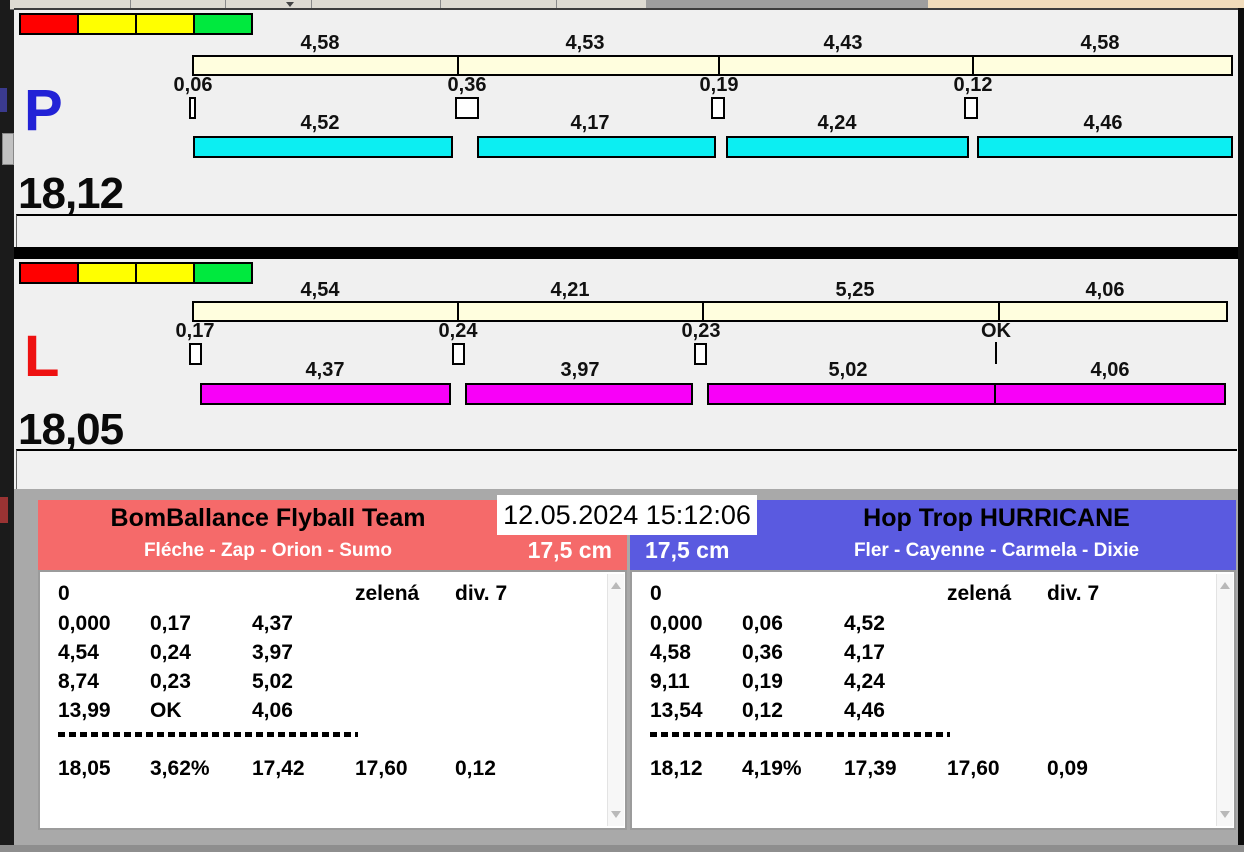 Image resolution: width=1244 pixels, height=852 pixels. What do you see at coordinates (458, 331) in the screenshot?
I see `changeover-gap-label: 0,24` at bounding box center [458, 331].